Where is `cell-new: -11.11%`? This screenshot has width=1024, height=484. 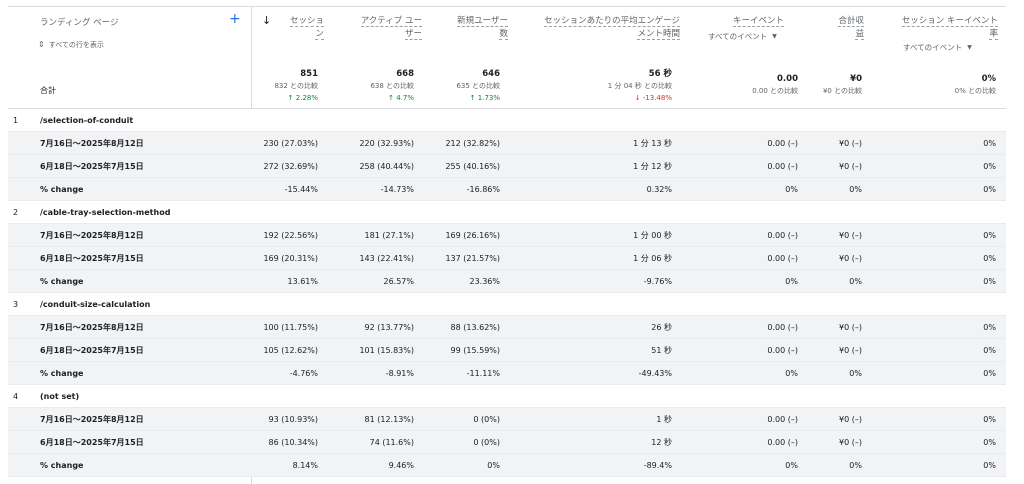 cell-new: -11.11% is located at coordinates (483, 373).